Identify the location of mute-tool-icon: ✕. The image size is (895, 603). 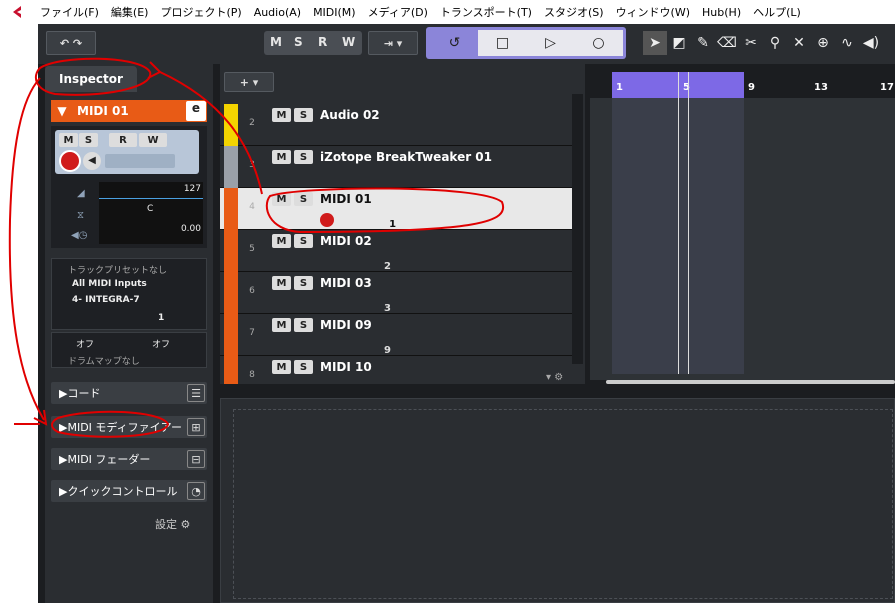
(799, 43).